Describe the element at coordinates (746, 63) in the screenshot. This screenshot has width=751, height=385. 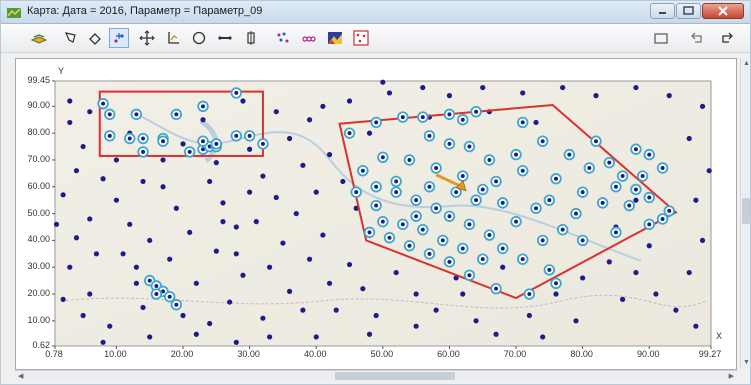
I see `scroll-up-icon: ▲` at that location.